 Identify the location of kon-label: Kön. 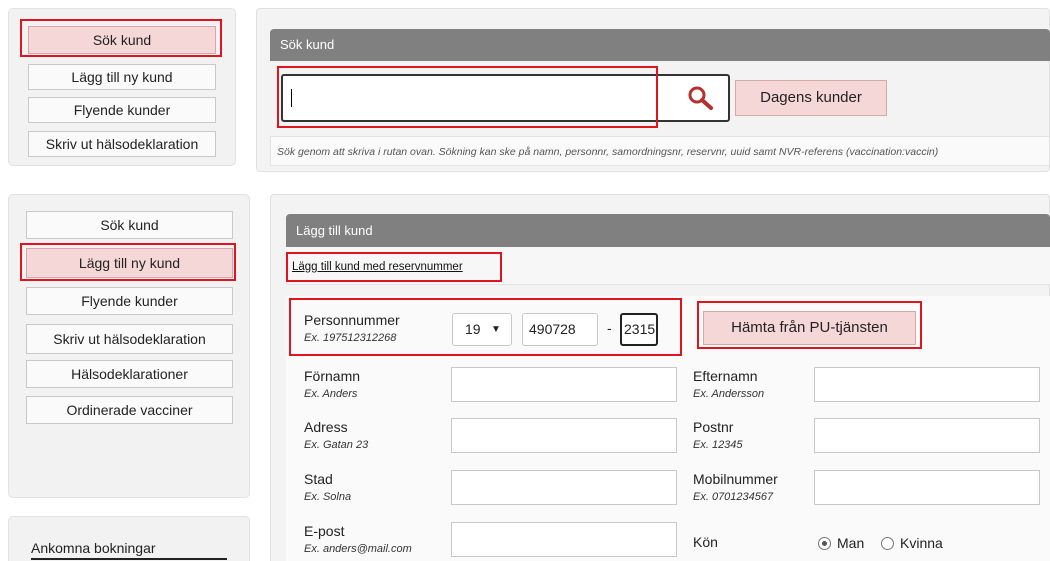
(705, 542).